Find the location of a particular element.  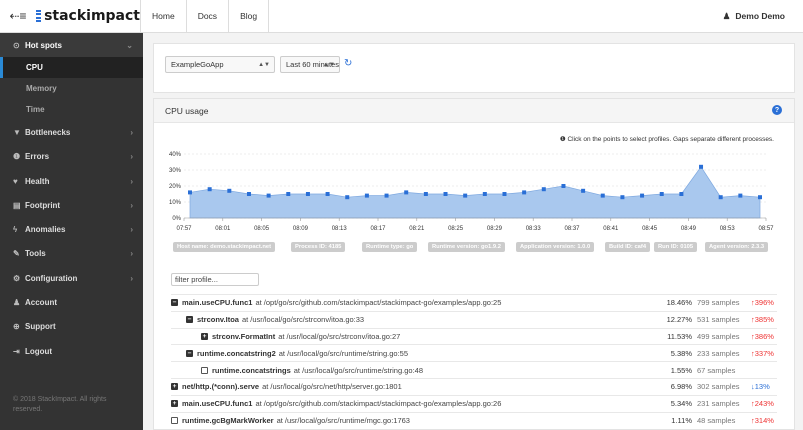

x-tick-label: 08:09 is located at coordinates (301, 229).